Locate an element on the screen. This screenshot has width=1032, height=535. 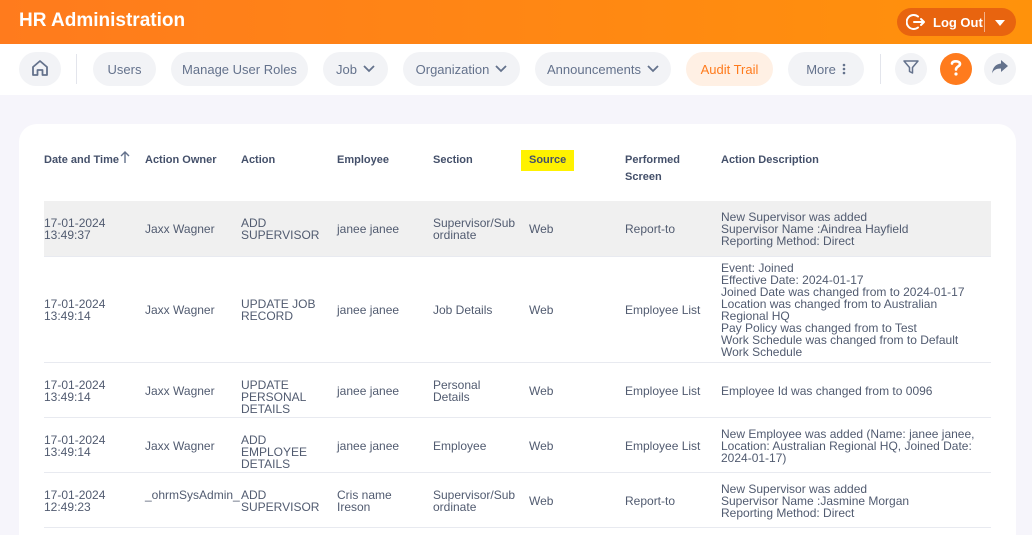
cell-description: Employee Id was changed from to 0096 is located at coordinates (853, 391).